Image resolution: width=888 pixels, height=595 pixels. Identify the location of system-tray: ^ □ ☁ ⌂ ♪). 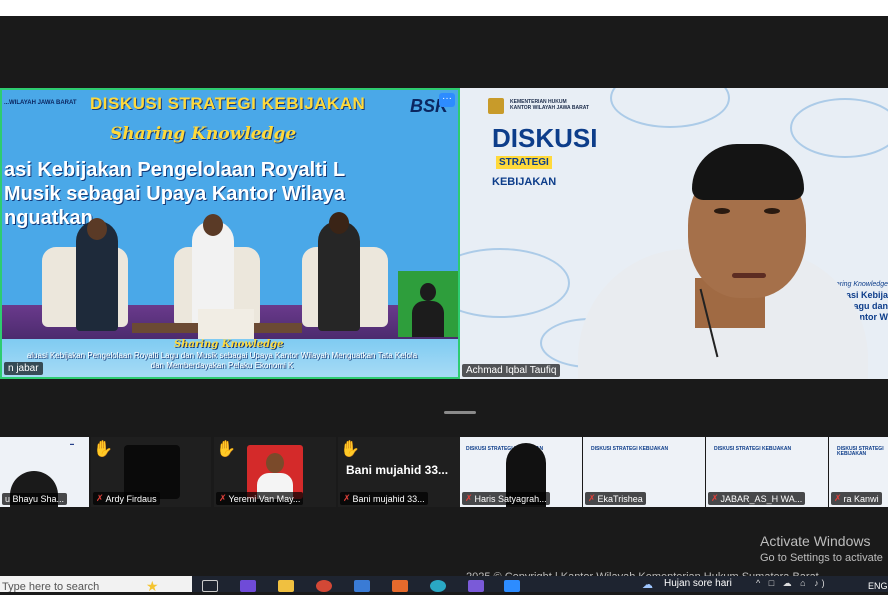
(792, 583).